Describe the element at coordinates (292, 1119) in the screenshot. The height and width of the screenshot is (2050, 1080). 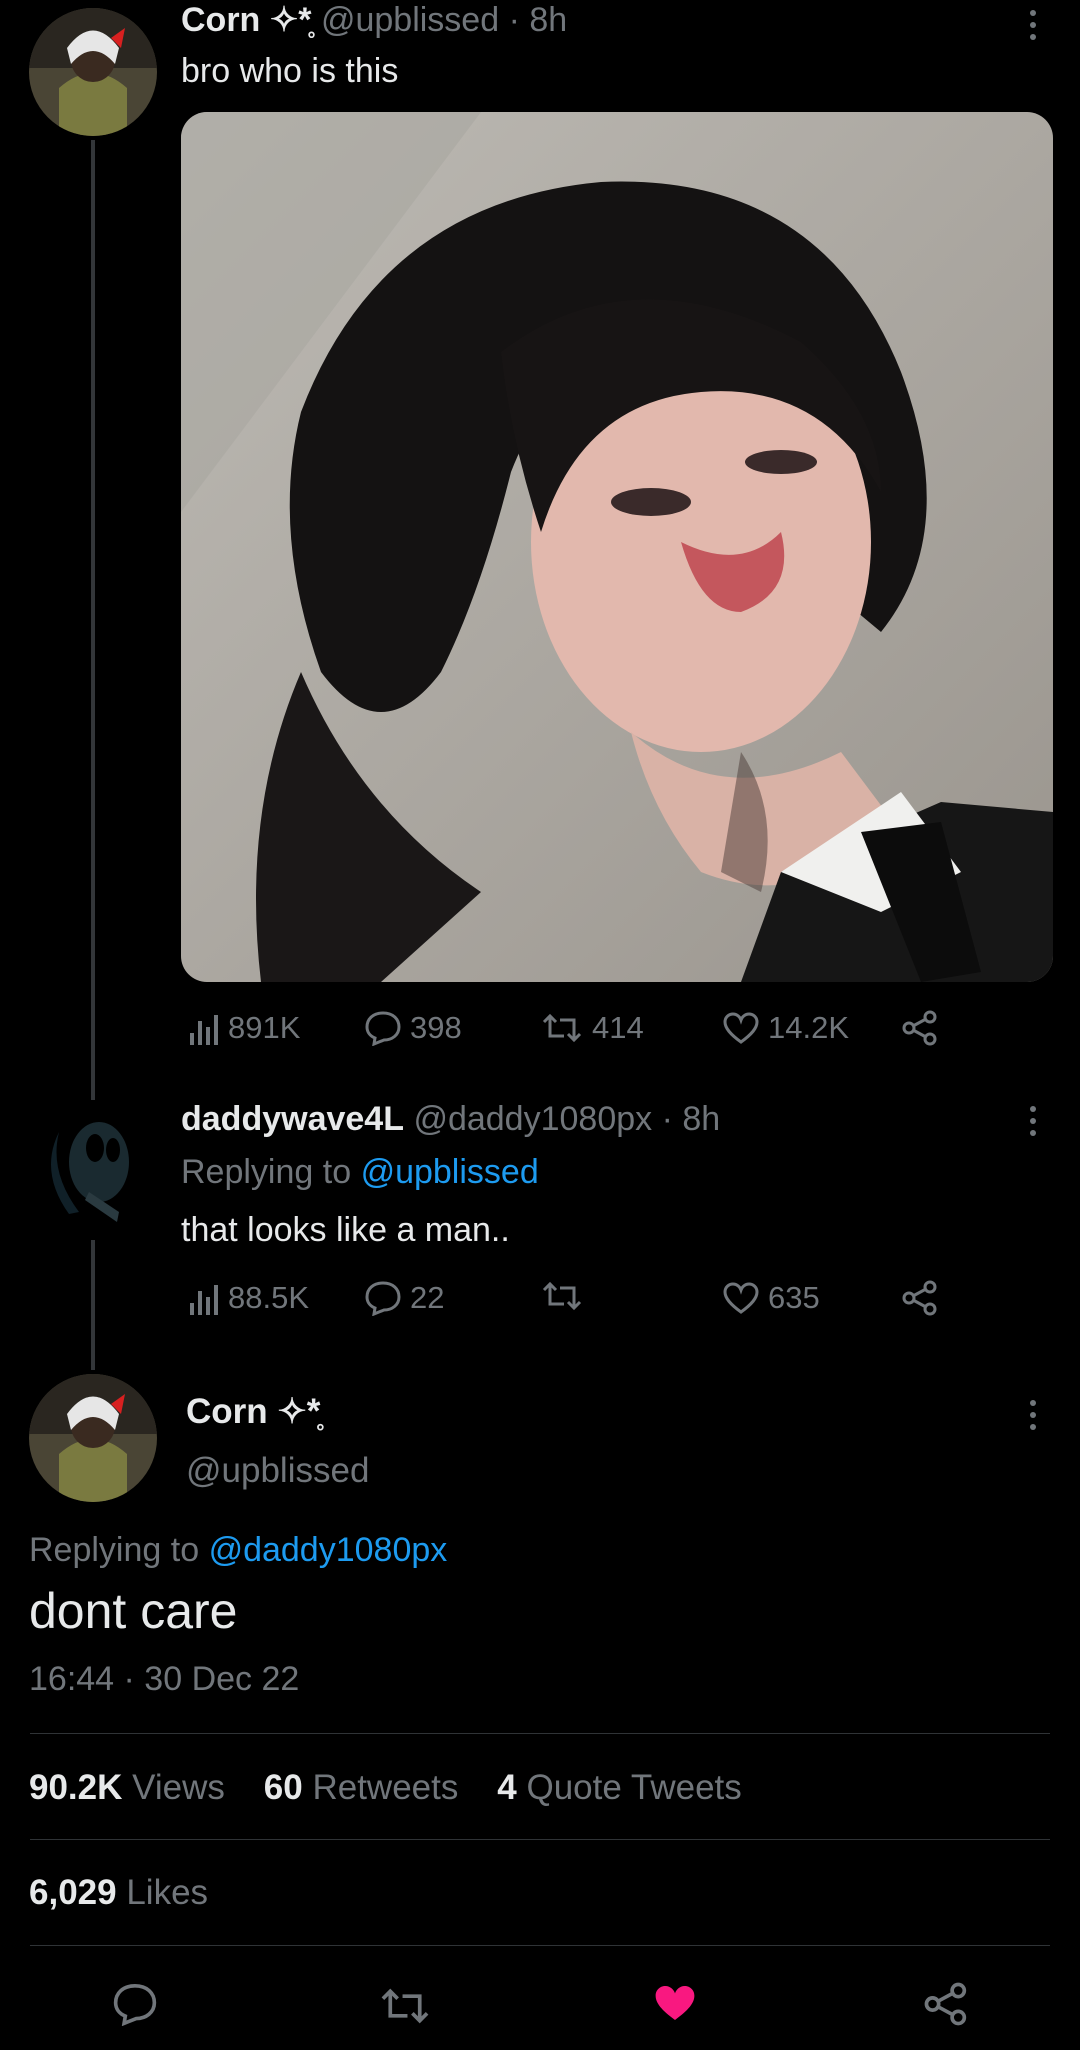
I see `author-name: daddywave4L` at that location.